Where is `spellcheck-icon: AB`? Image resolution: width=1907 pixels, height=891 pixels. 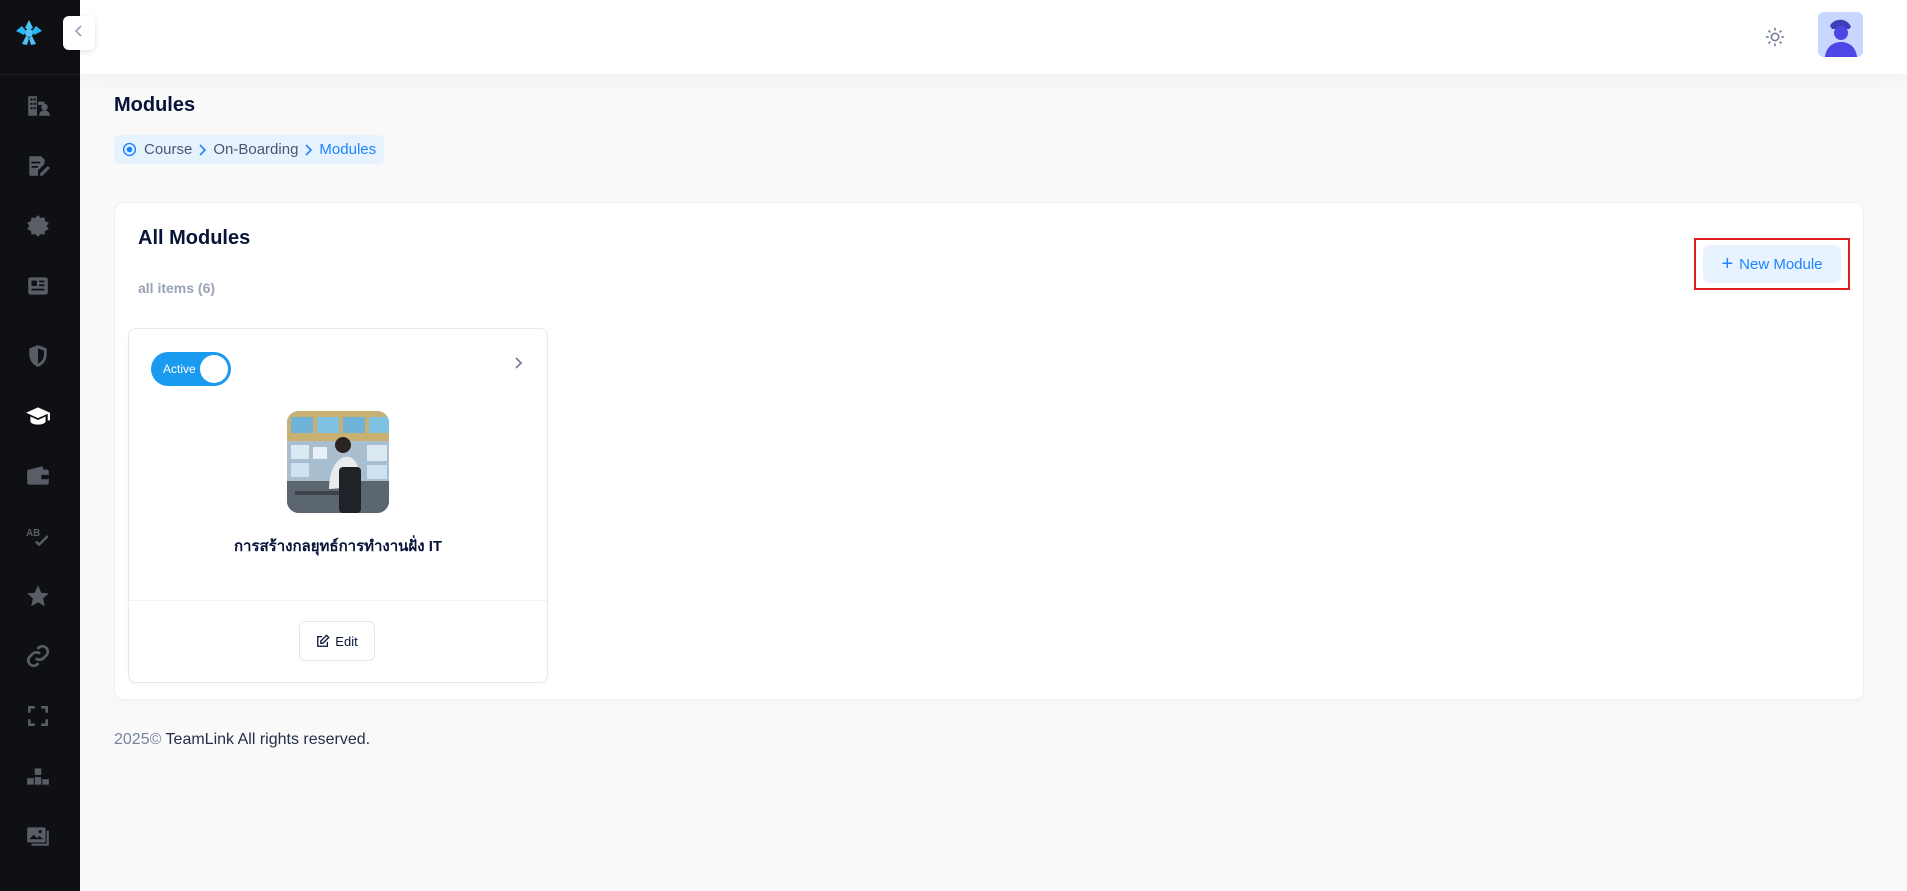
spellcheck-icon: AB is located at coordinates (38, 536).